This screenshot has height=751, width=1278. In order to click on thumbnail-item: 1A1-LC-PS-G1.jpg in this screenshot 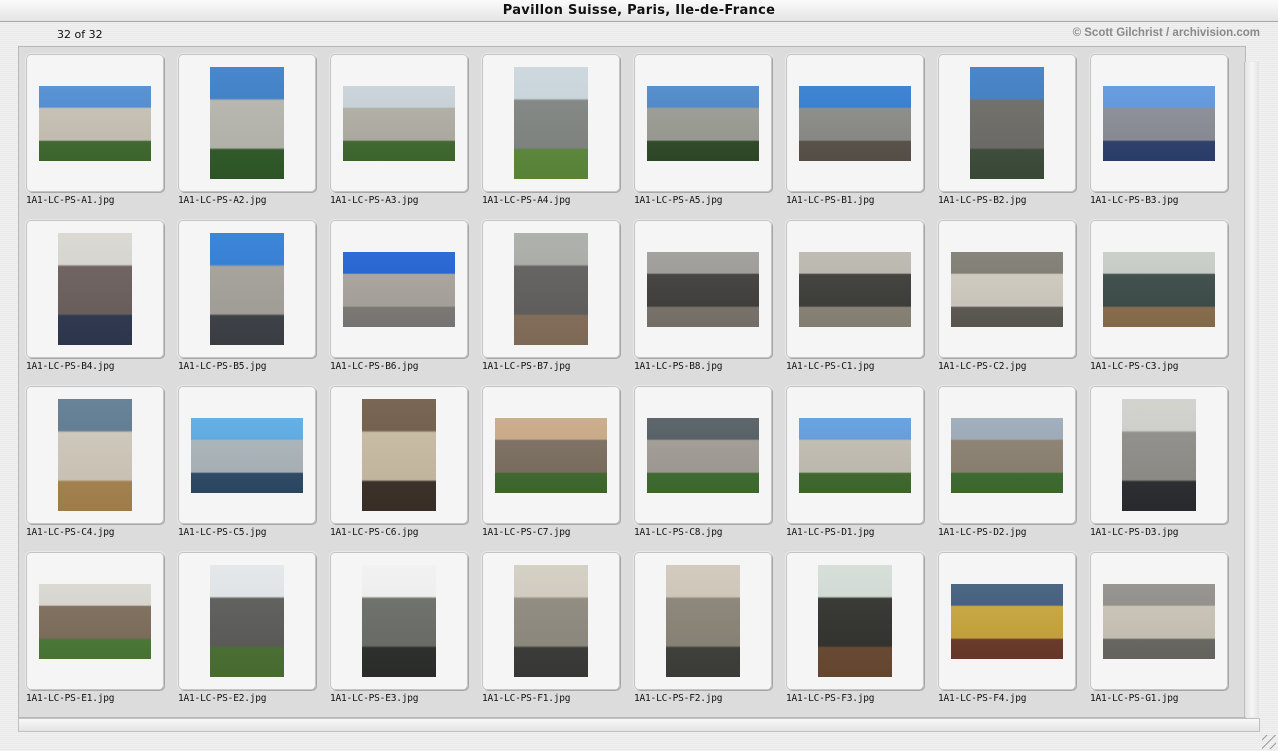, I will do `click(1160, 632)`.